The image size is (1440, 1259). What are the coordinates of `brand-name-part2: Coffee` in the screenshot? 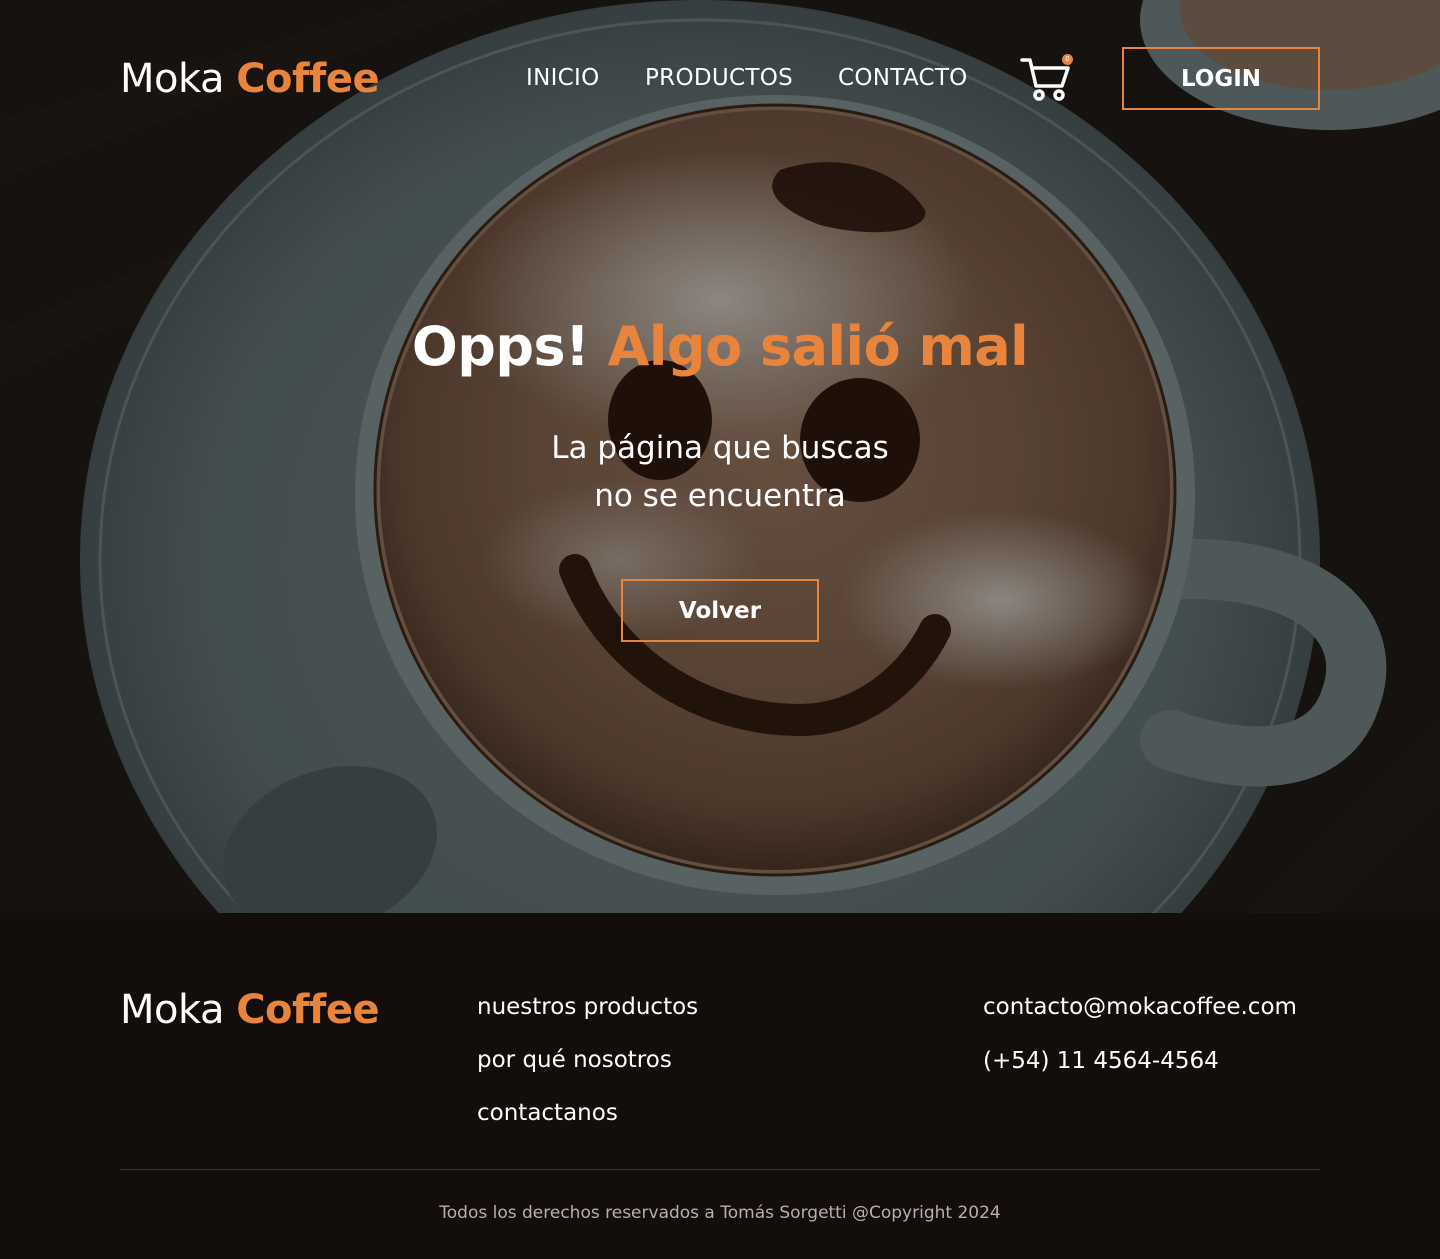 It's located at (308, 79).